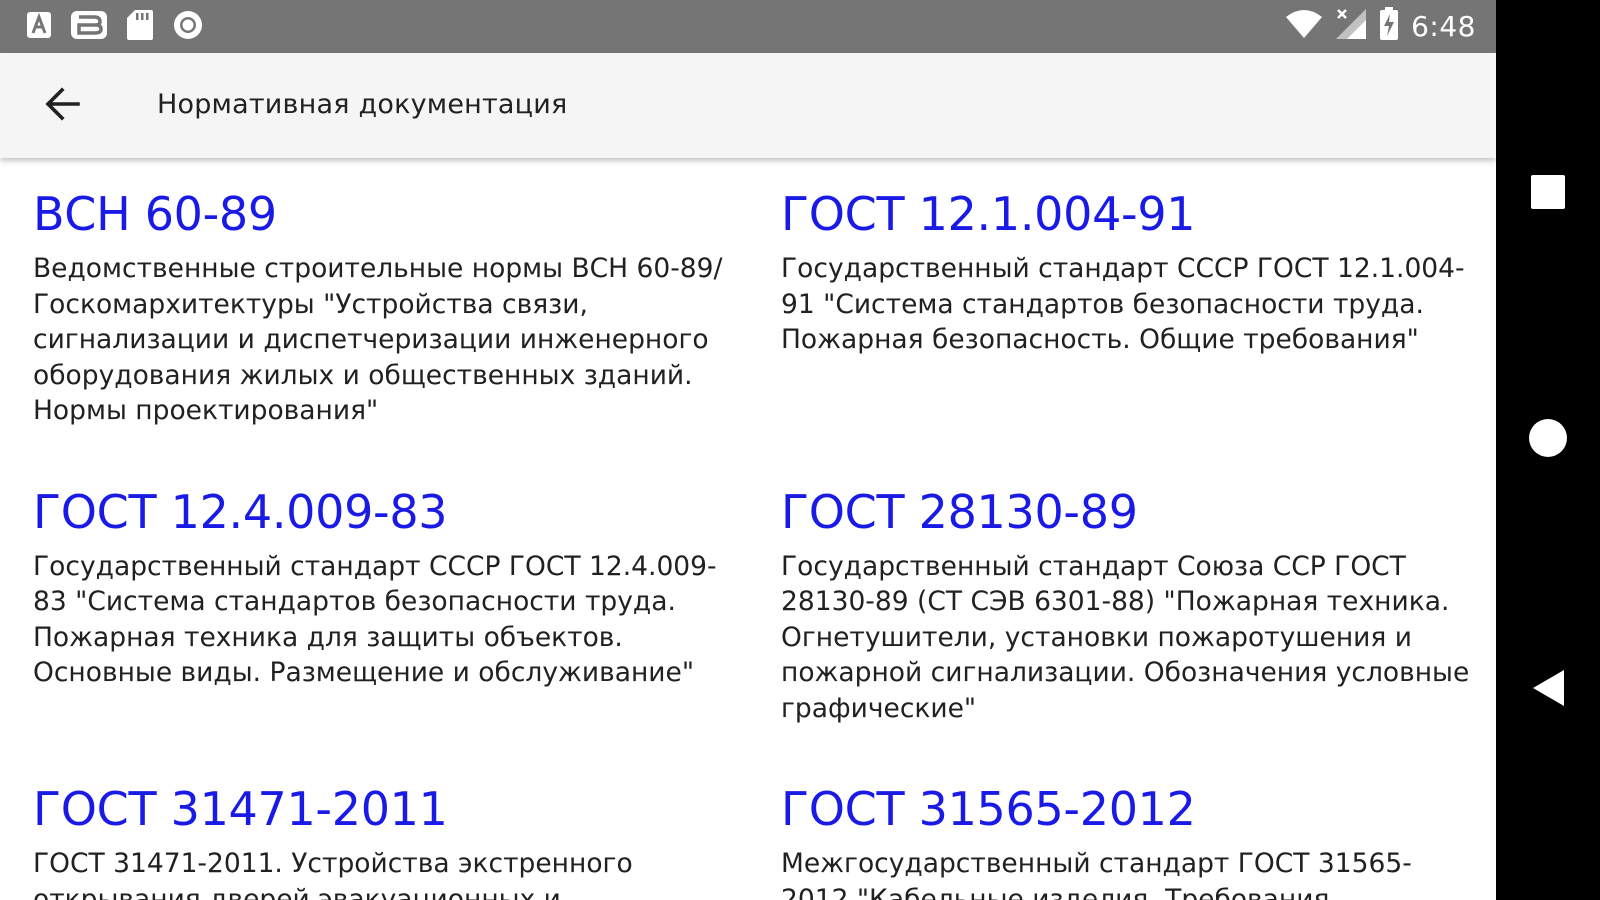  I want to click on app-bar: Нормативная документация, so click(748, 105).